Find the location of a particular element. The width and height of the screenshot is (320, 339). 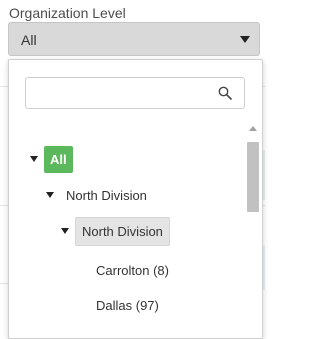

selected-node-label: North Division is located at coordinates (122, 231).